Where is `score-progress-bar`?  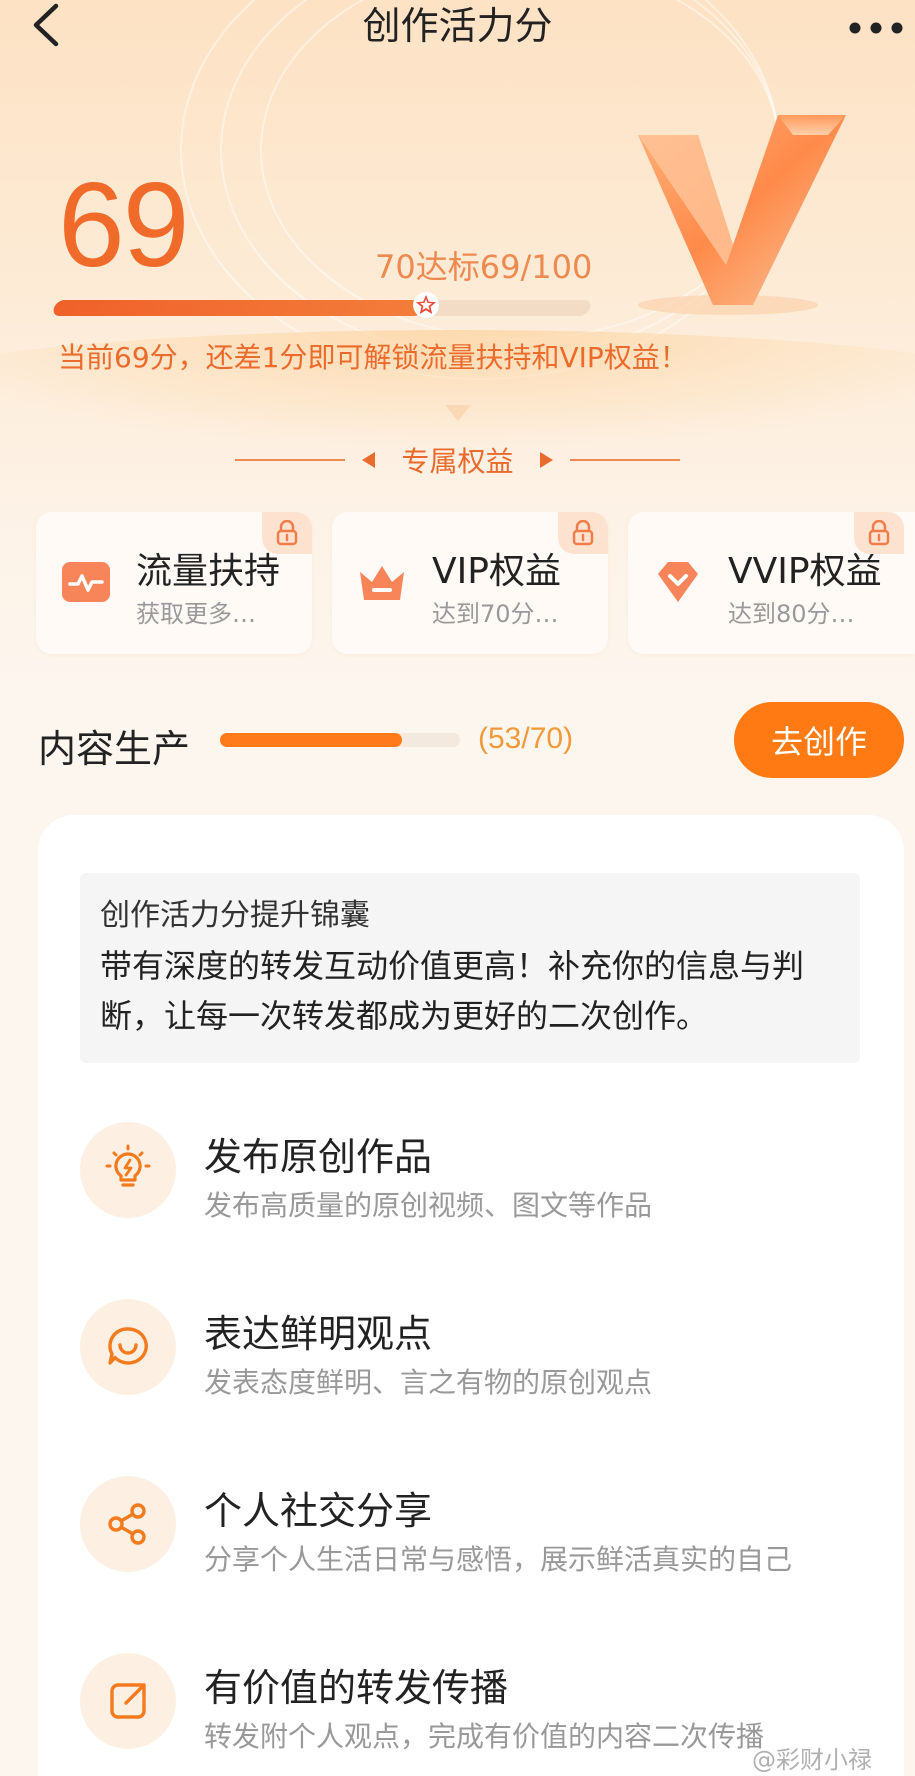 score-progress-bar is located at coordinates (322, 308).